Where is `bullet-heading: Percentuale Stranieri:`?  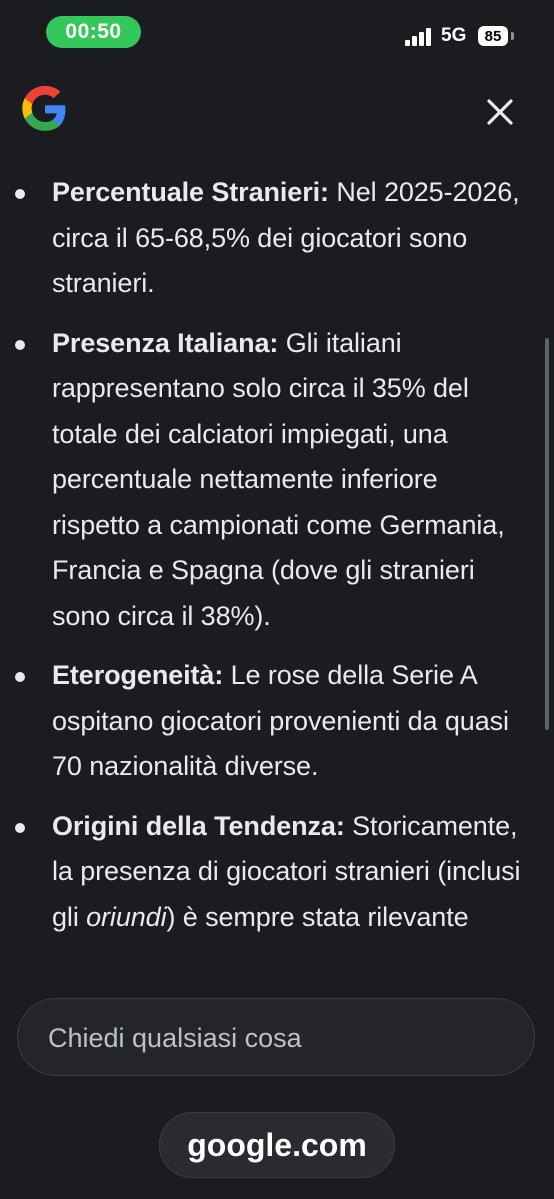
bullet-heading: Percentuale Stranieri: is located at coordinates (190, 192).